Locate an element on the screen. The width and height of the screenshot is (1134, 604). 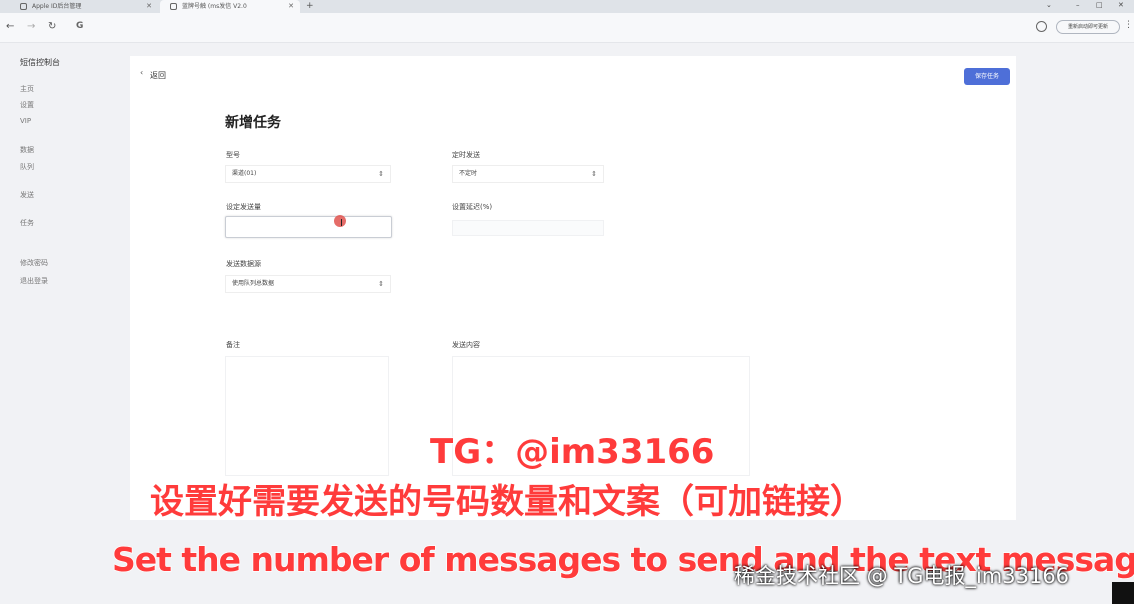
back-link: 返回 is located at coordinates (158, 75).